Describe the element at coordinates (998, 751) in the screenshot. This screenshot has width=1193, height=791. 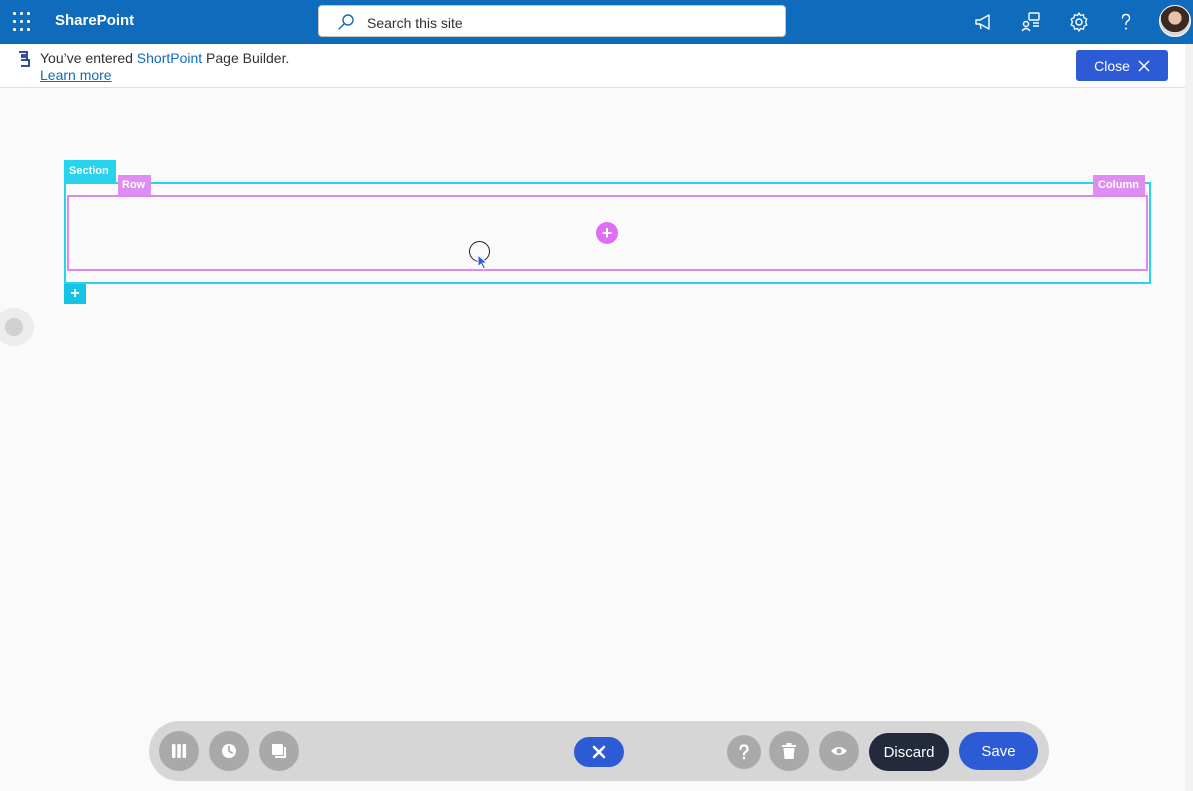
I see `save-button: Save` at that location.